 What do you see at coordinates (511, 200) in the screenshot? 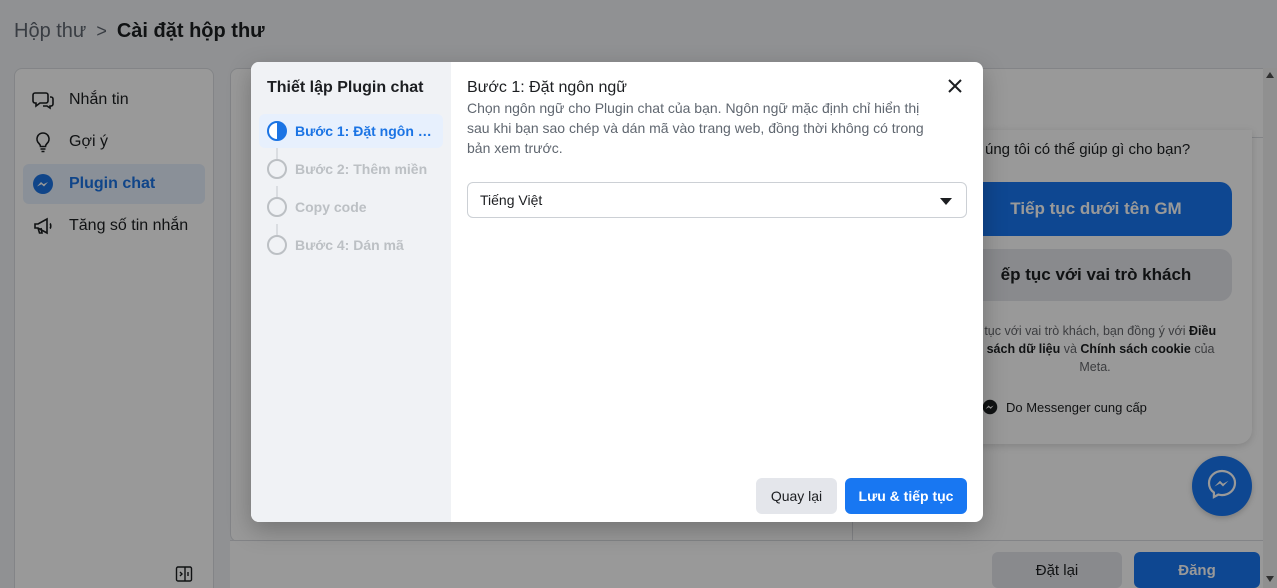
I see `language-select-value: Tiếng Việt` at bounding box center [511, 200].